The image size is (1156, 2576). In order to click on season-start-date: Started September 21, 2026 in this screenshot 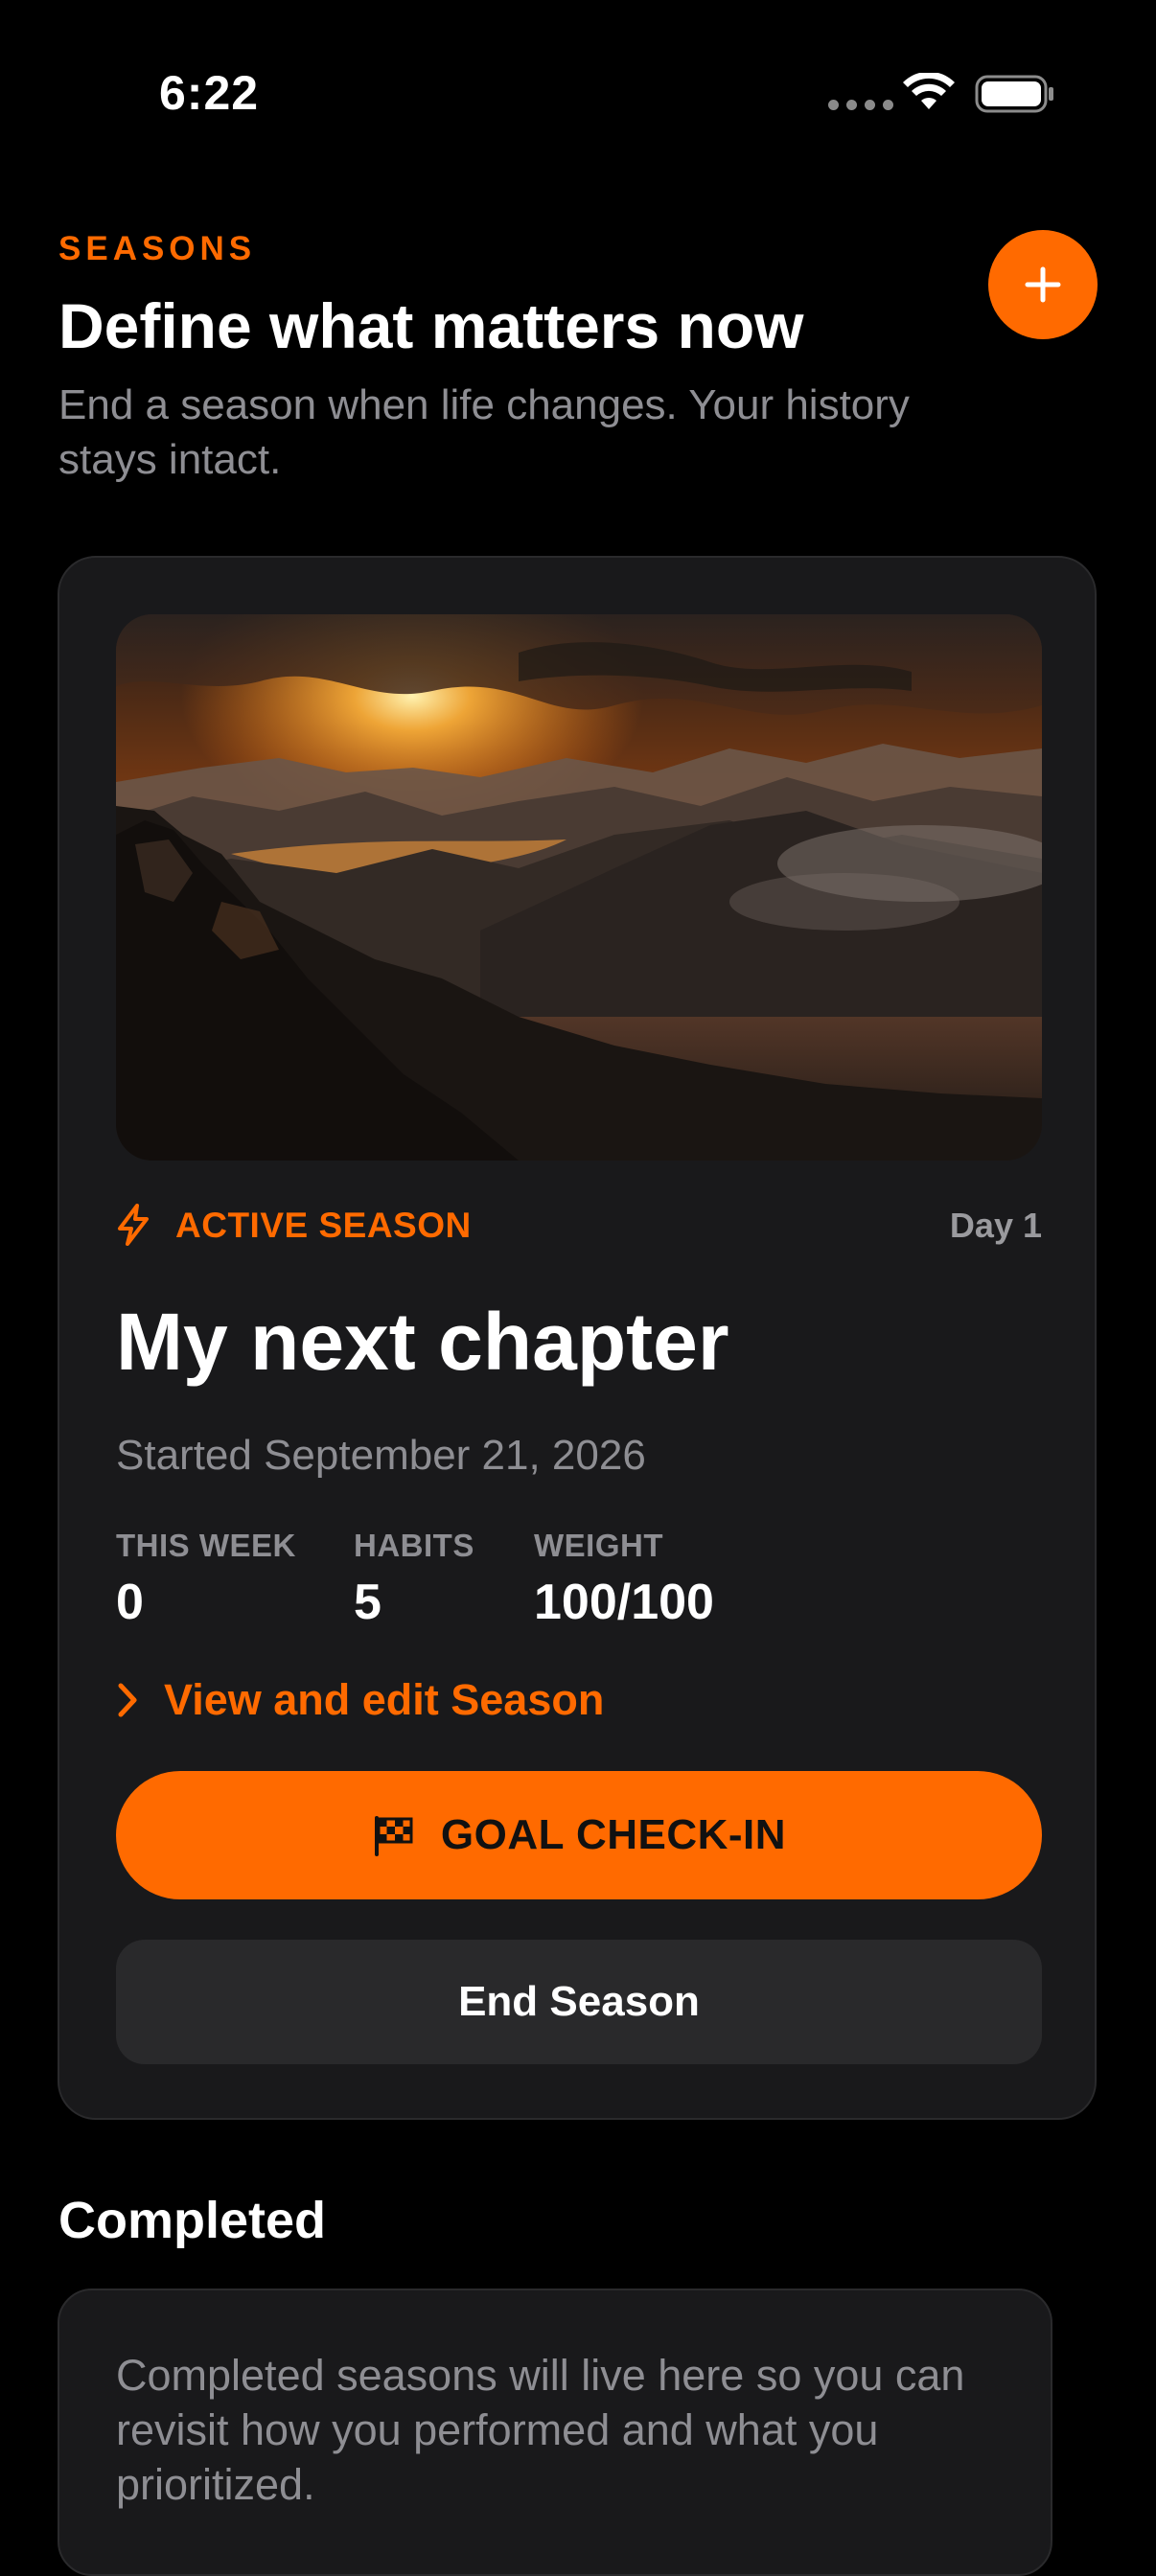, I will do `click(381, 1456)`.